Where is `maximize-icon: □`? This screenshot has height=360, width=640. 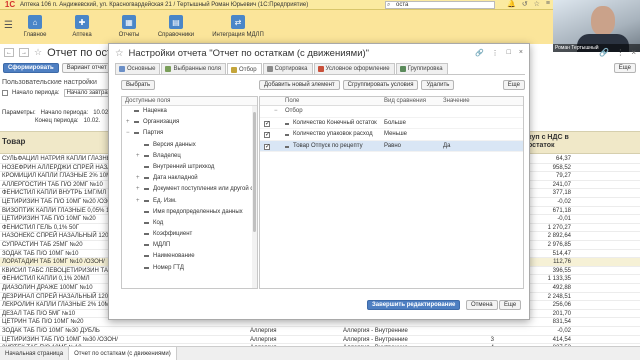 maximize-icon: □ is located at coordinates (509, 53).